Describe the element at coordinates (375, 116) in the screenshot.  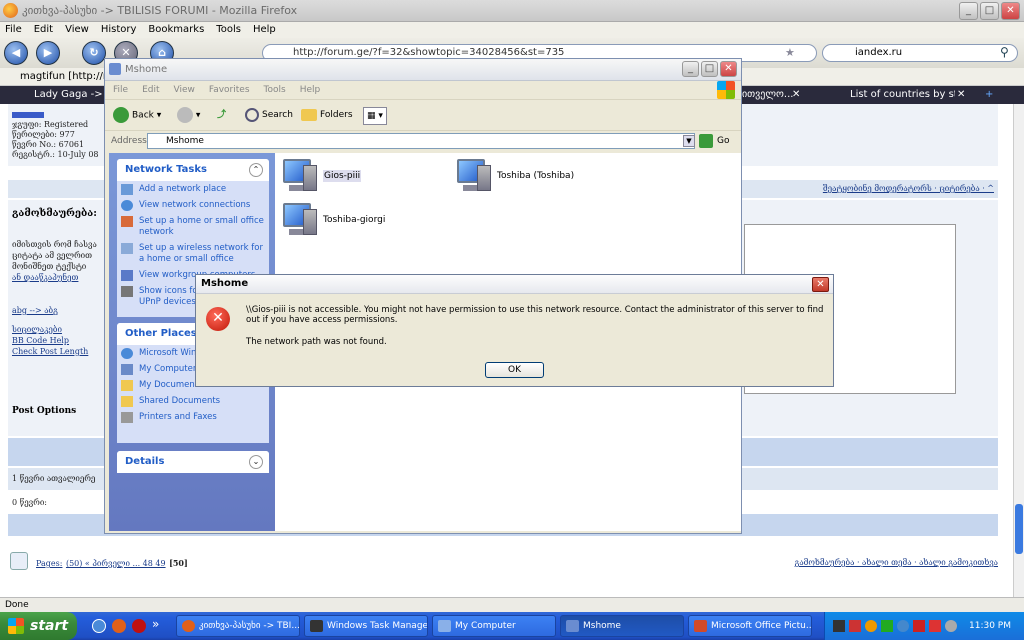
I see `views-icon: ▦ ▾` at that location.